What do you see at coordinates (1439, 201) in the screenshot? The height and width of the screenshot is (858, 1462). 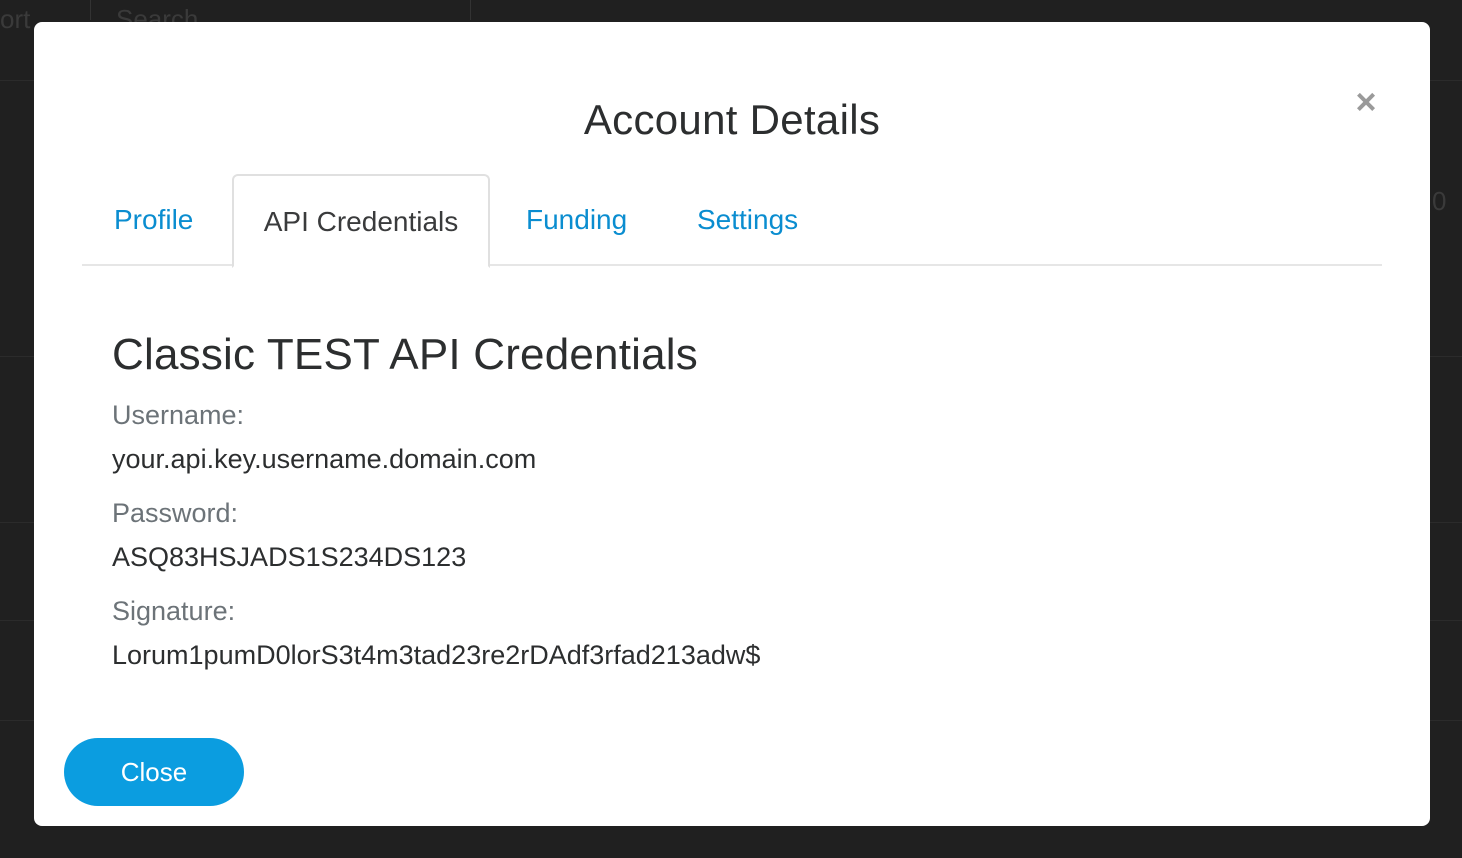 I see `background-text-right: 0` at bounding box center [1439, 201].